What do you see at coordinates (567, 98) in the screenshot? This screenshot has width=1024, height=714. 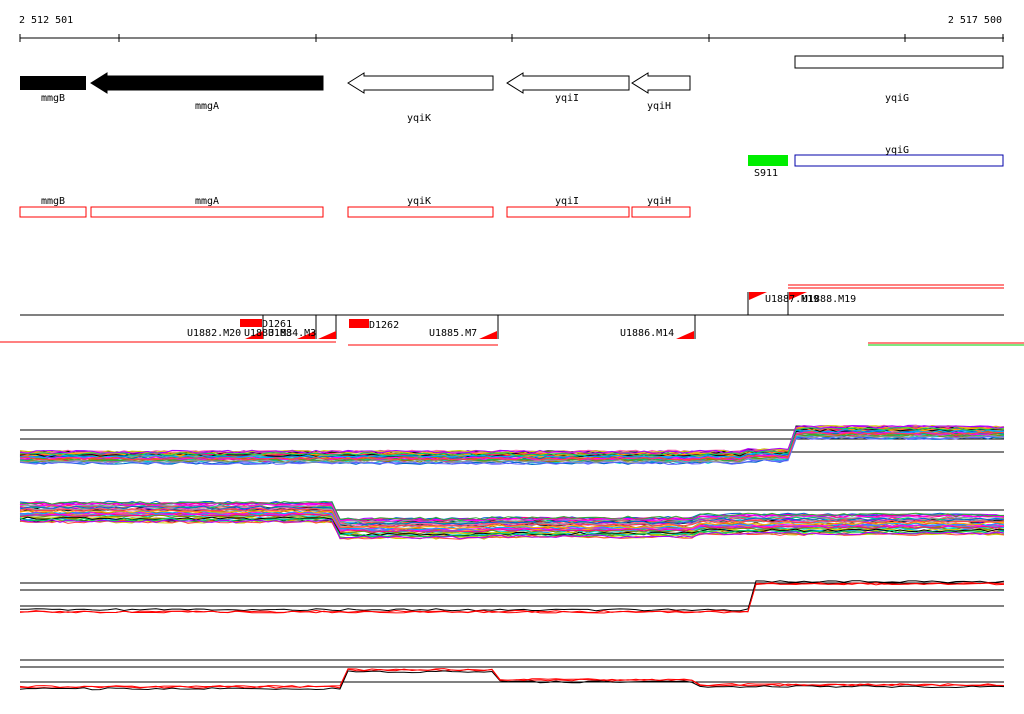 I see `gene-yqiI-label: yqiI` at bounding box center [567, 98].